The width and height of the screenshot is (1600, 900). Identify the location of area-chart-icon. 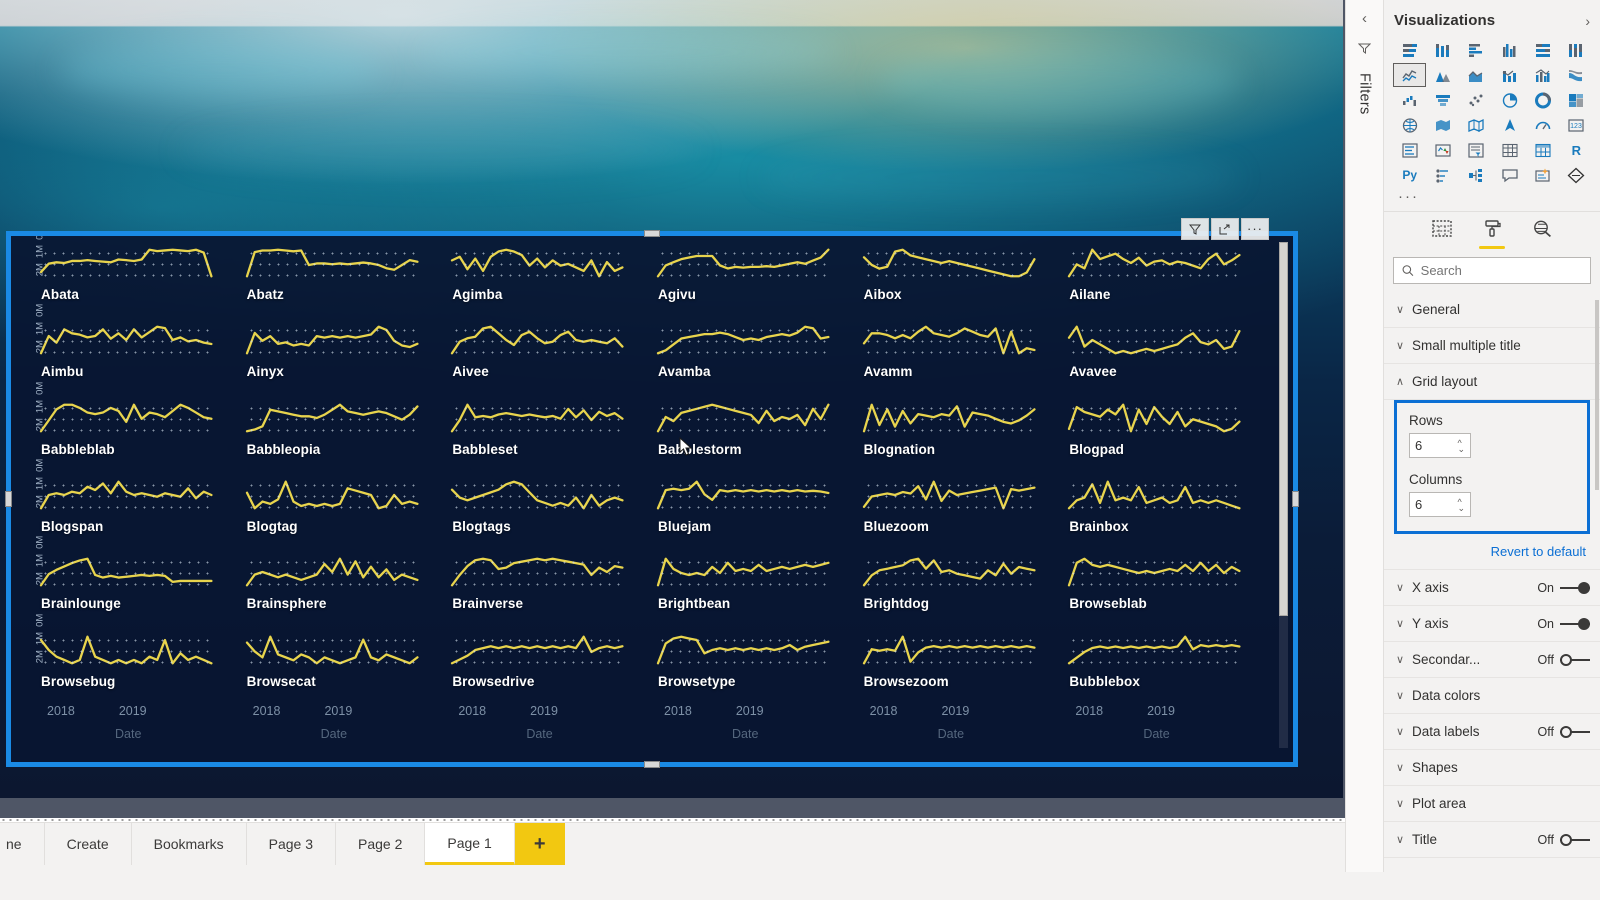
(1442, 75).